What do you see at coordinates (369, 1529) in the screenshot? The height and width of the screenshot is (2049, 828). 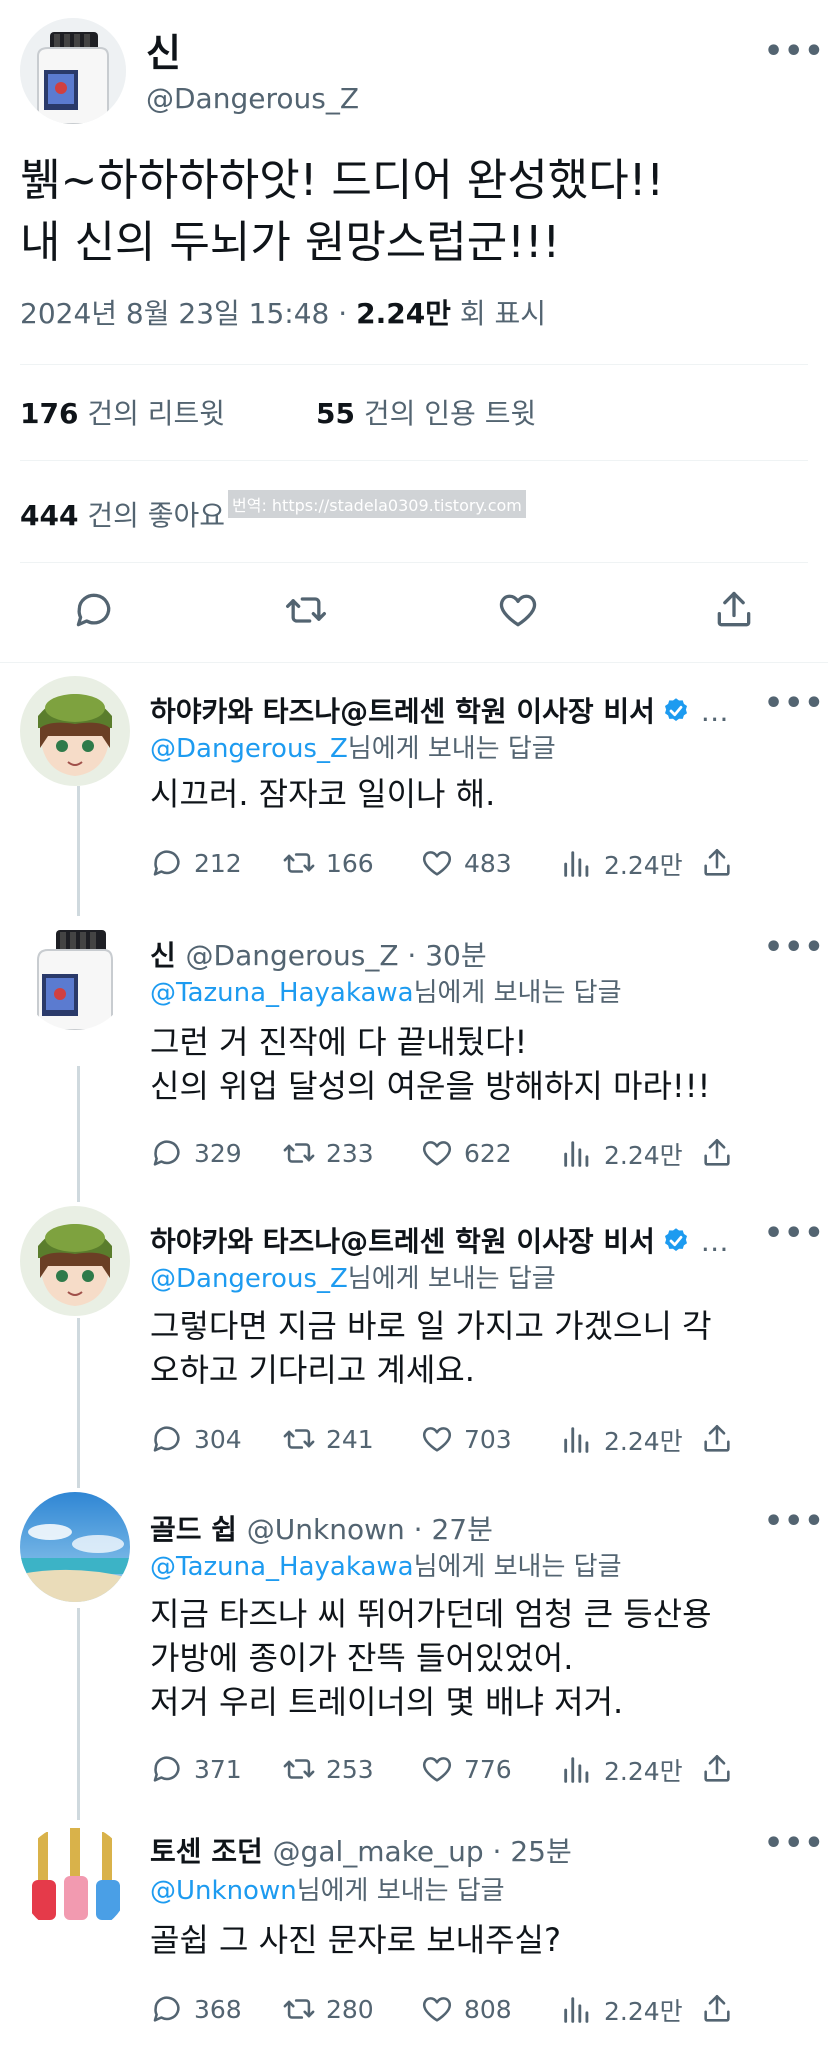 I see `reply-author-handle-time: @Unknown · 27분` at bounding box center [369, 1529].